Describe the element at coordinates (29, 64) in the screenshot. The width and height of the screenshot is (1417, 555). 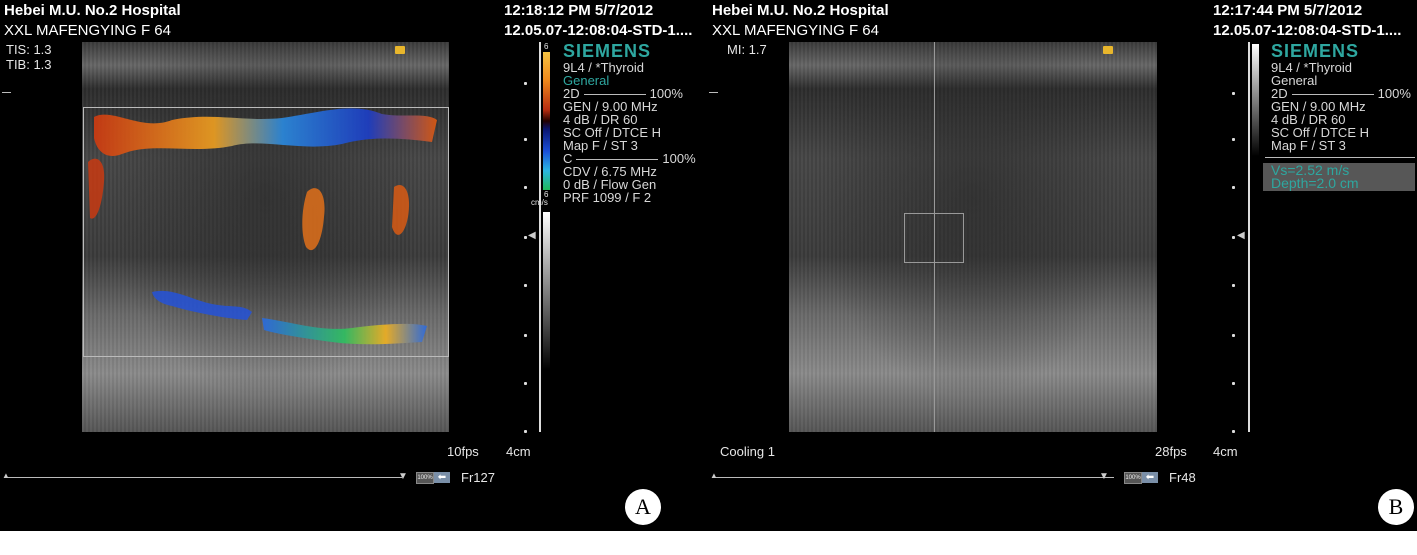
I see `tib-readout: TIB: 1.3` at that location.